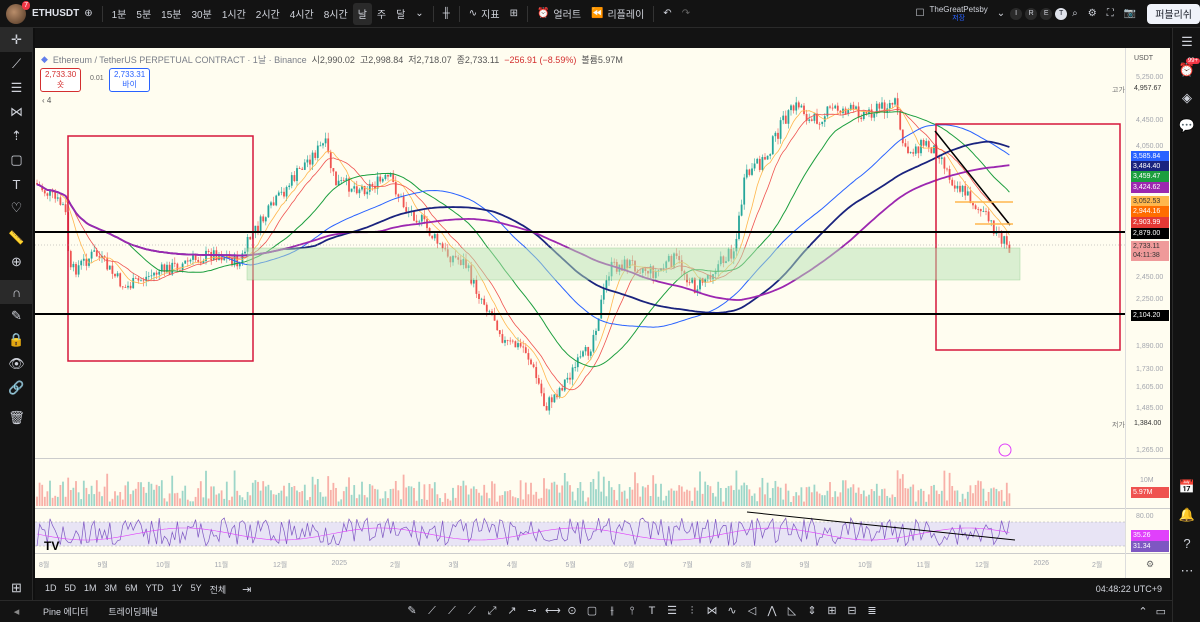 The height and width of the screenshot is (622, 1200). What do you see at coordinates (672, 611) in the screenshot?
I see `fib-icon: ☰` at bounding box center [672, 611].